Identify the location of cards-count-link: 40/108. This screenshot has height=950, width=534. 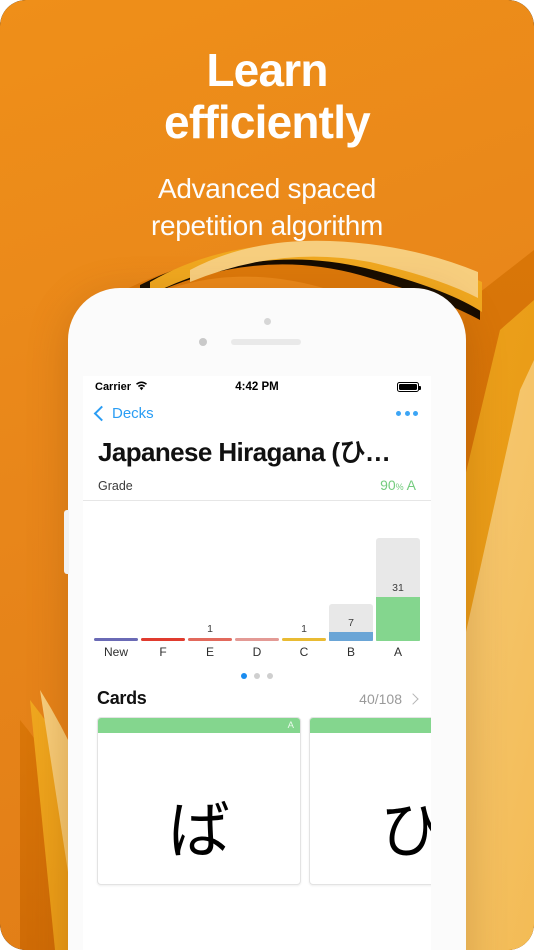
(389, 698).